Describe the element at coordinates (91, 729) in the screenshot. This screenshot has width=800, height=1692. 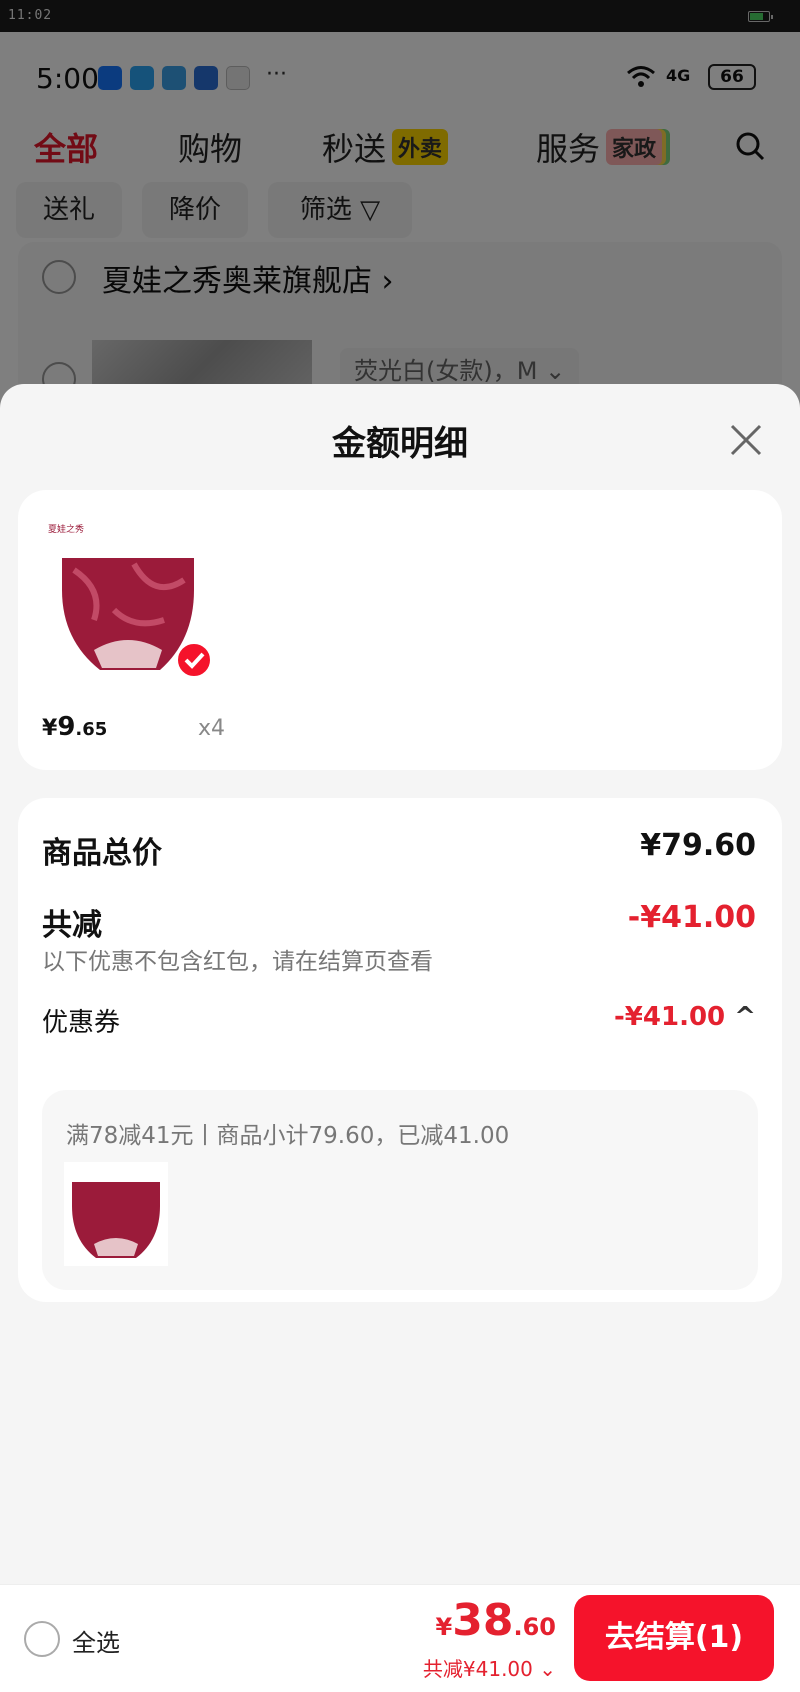
I see `price-dec: .65` at that location.